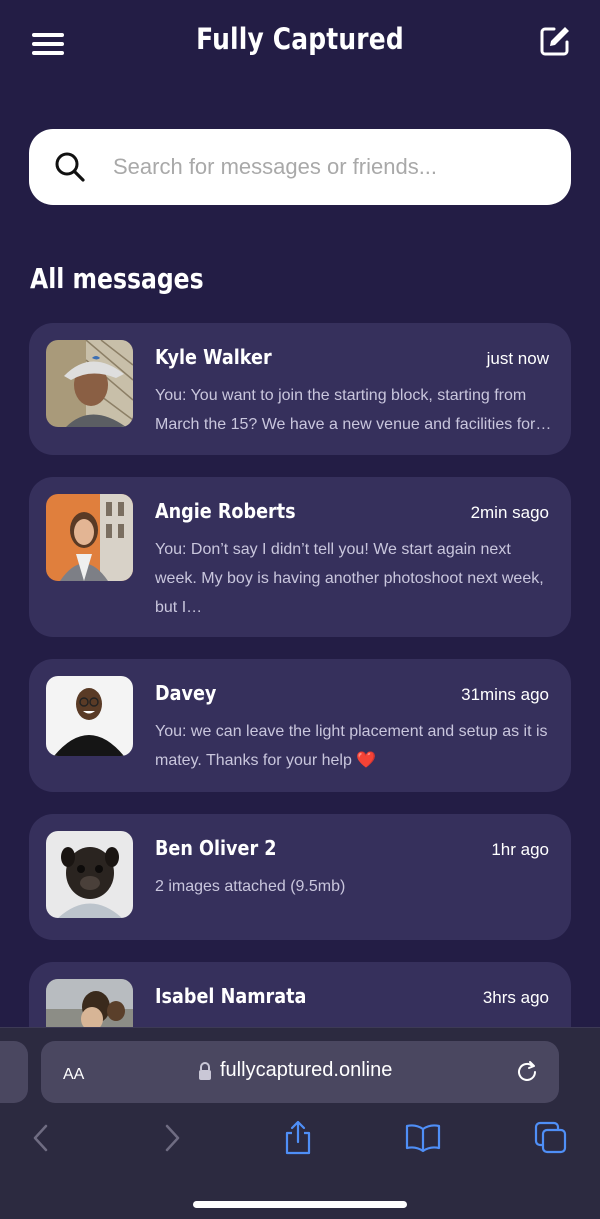 The height and width of the screenshot is (1219, 600). Describe the element at coordinates (231, 996) in the screenshot. I see `contact-name: Isabel Namrata` at that location.